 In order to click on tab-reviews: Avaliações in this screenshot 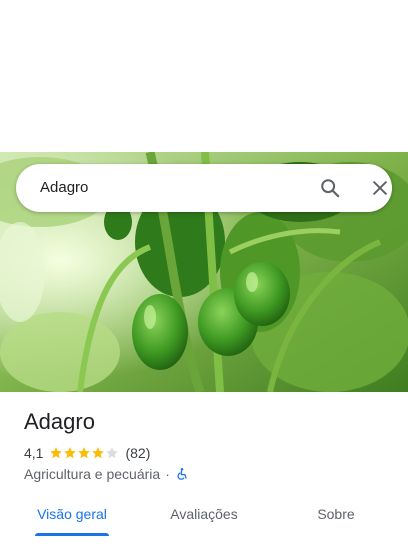, I will do `click(204, 514)`.